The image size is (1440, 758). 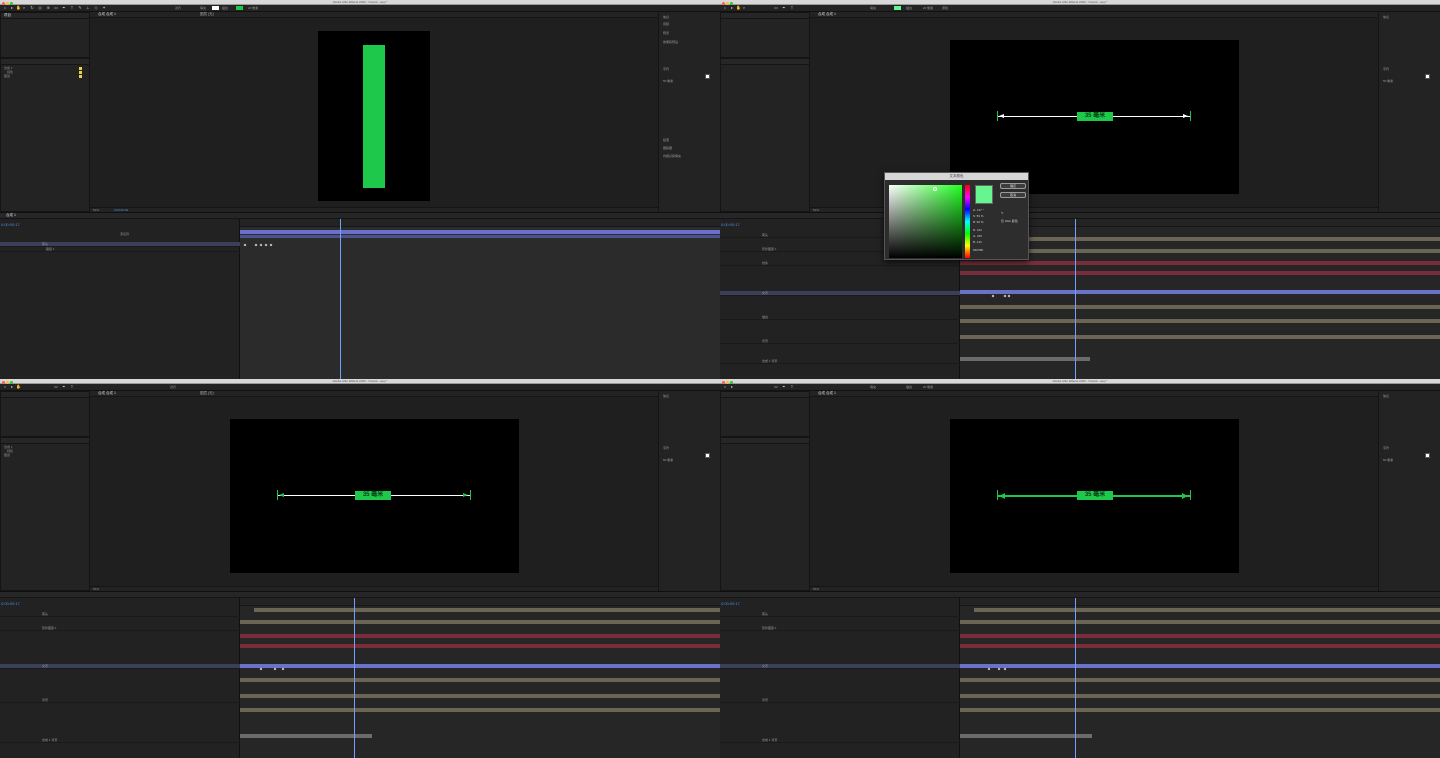 What do you see at coordinates (7, 15) in the screenshot?
I see `project-tab: 项目` at bounding box center [7, 15].